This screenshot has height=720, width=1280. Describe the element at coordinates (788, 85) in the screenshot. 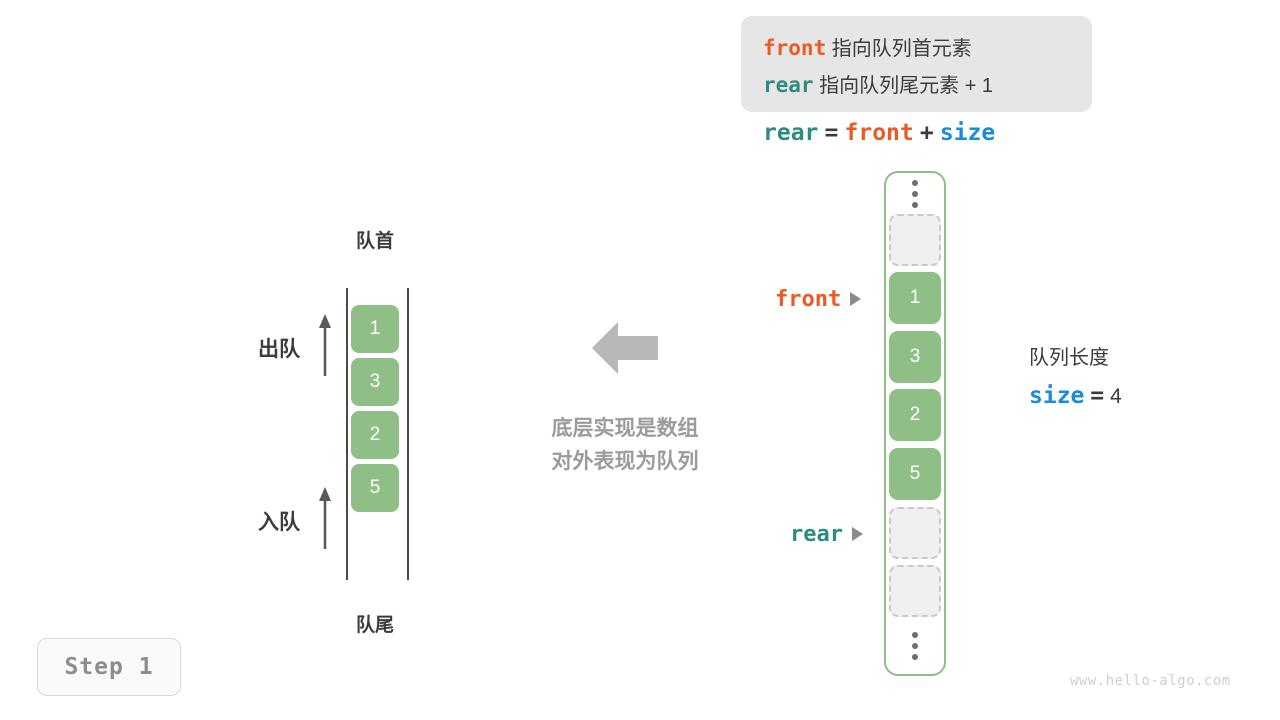

I see `rear-keyword: rear` at that location.